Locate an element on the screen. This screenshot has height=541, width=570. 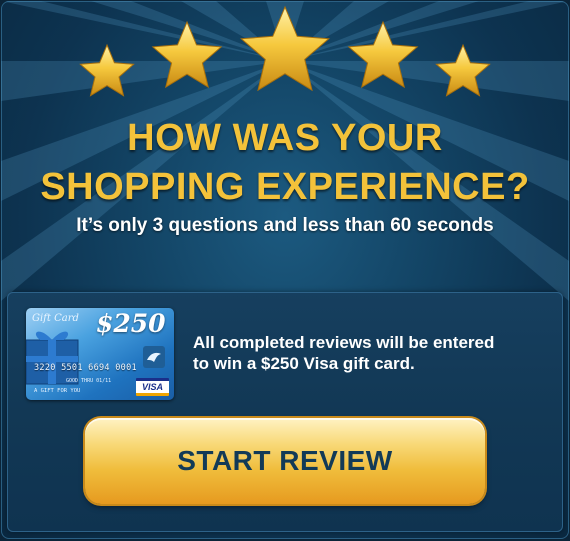
gift-card-label: Gift Card is located at coordinates (55, 318).